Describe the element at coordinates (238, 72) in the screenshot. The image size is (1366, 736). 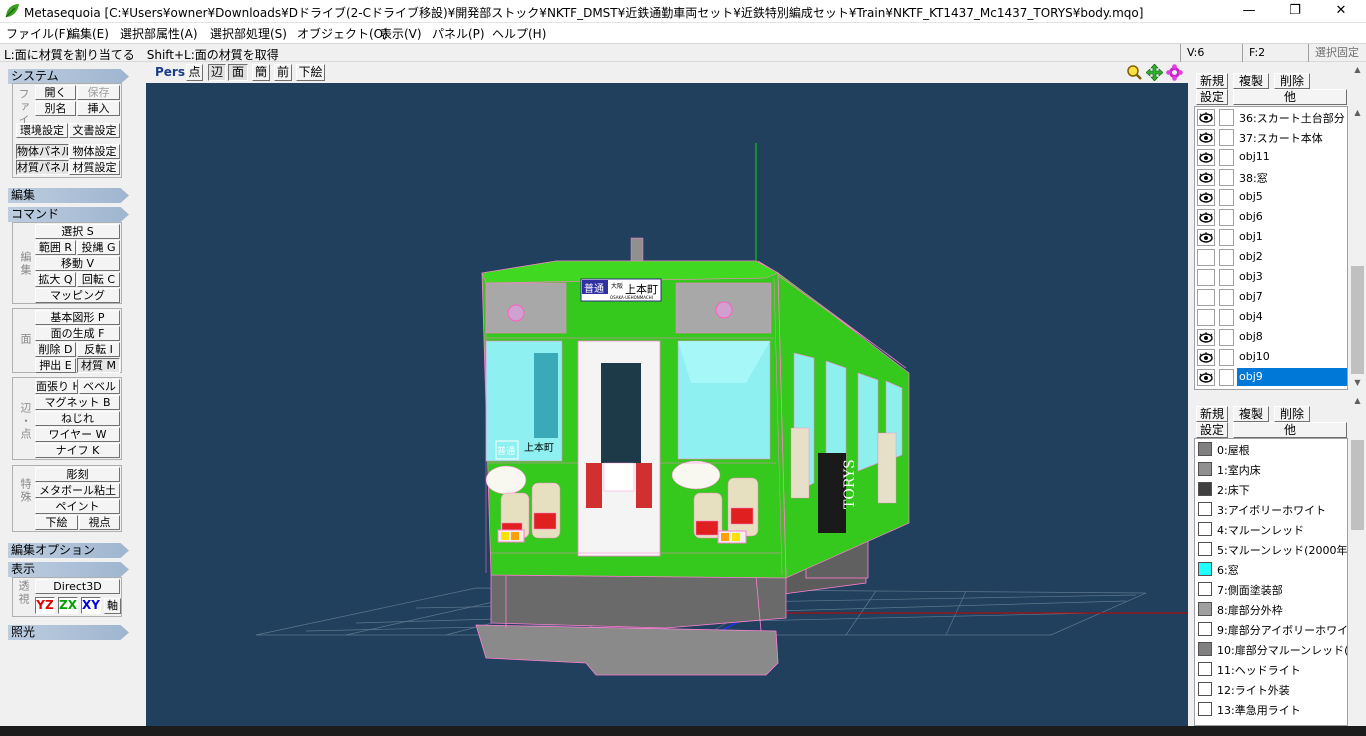
I see `face-display-toggle: 面` at that location.